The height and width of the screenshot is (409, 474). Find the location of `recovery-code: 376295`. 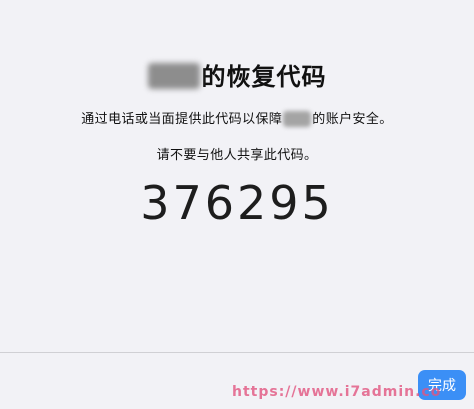

recovery-code: 376295 is located at coordinates (237, 203).